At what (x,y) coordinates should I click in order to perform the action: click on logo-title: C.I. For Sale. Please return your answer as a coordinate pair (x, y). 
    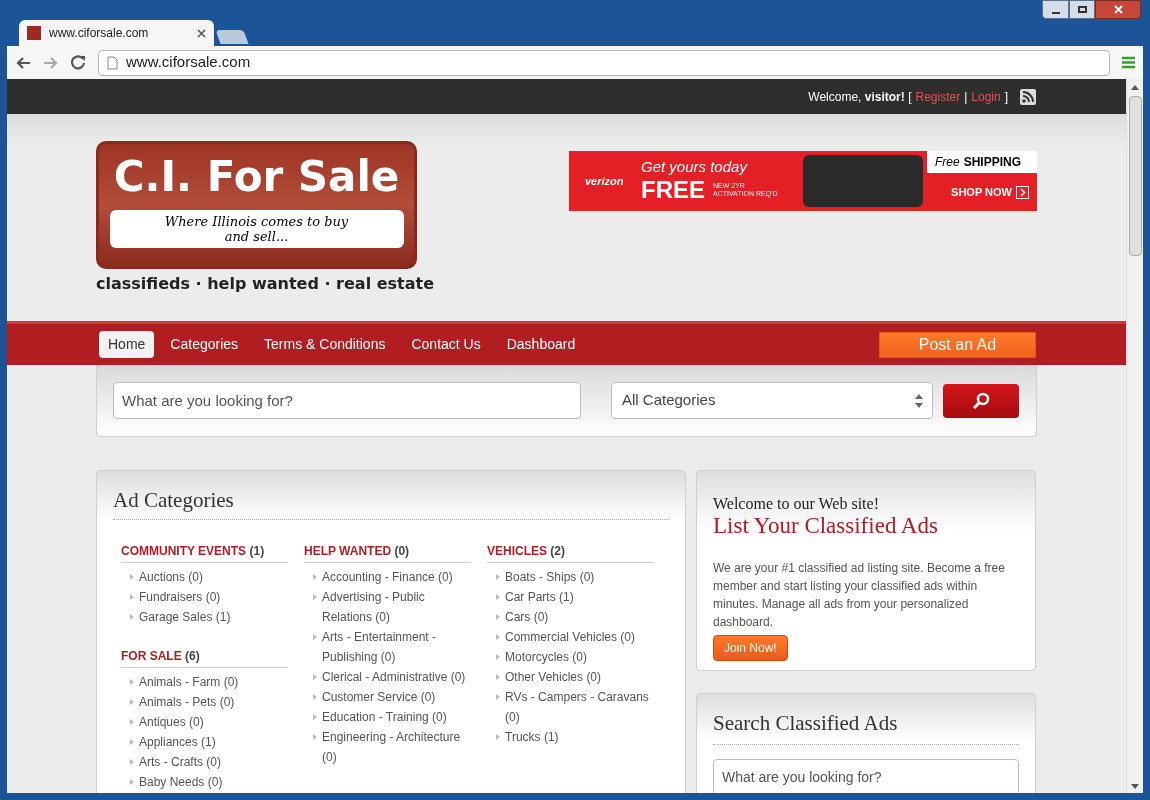
    Looking at the image, I should click on (256, 177).